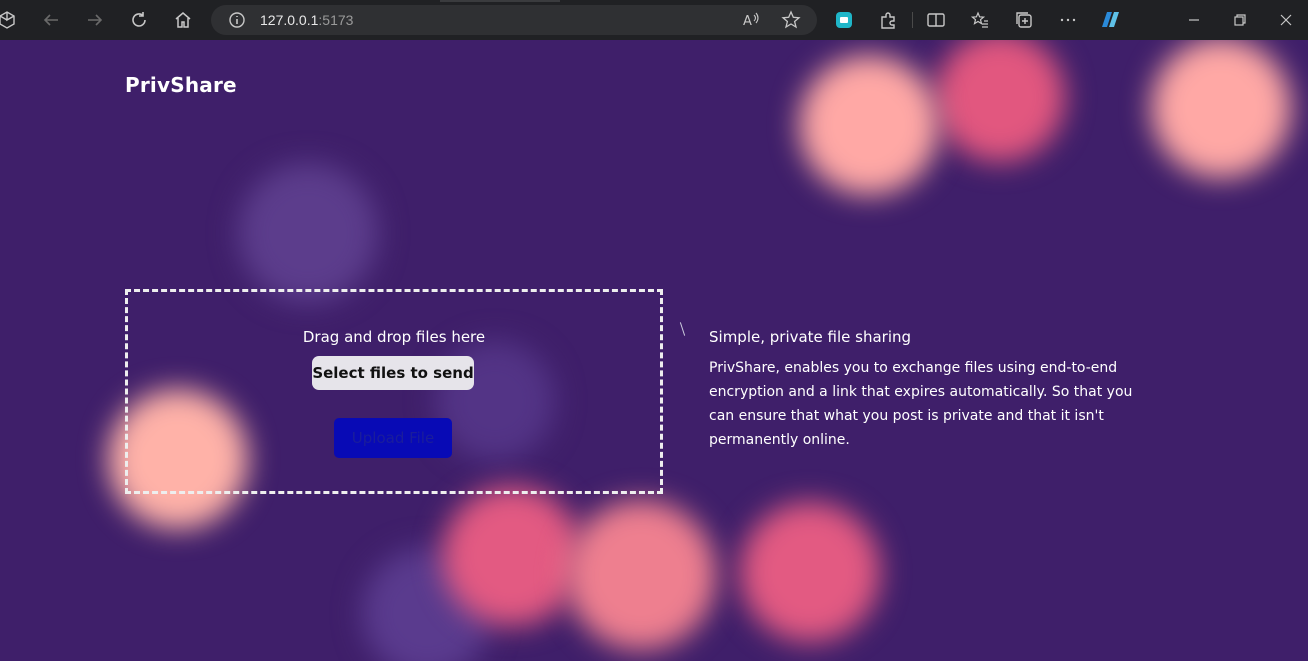 This screenshot has width=1308, height=661. Describe the element at coordinates (810, 337) in the screenshot. I see `info-title: Simple, private file sharing` at that location.